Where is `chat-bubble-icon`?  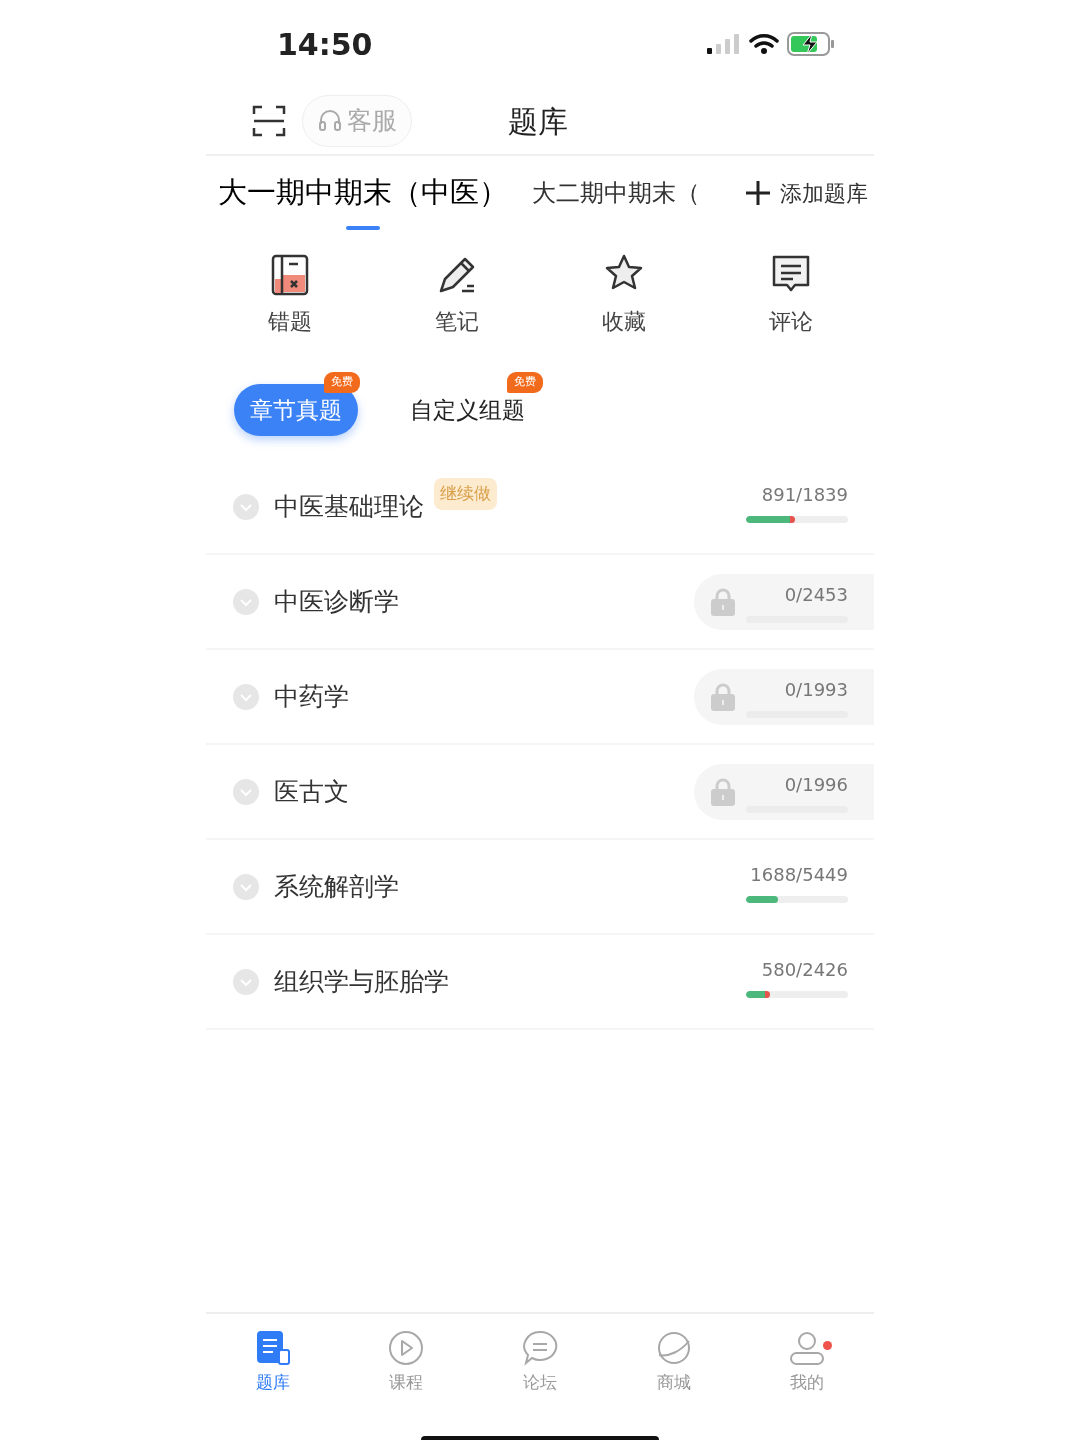
chat-bubble-icon is located at coordinates (540, 1348).